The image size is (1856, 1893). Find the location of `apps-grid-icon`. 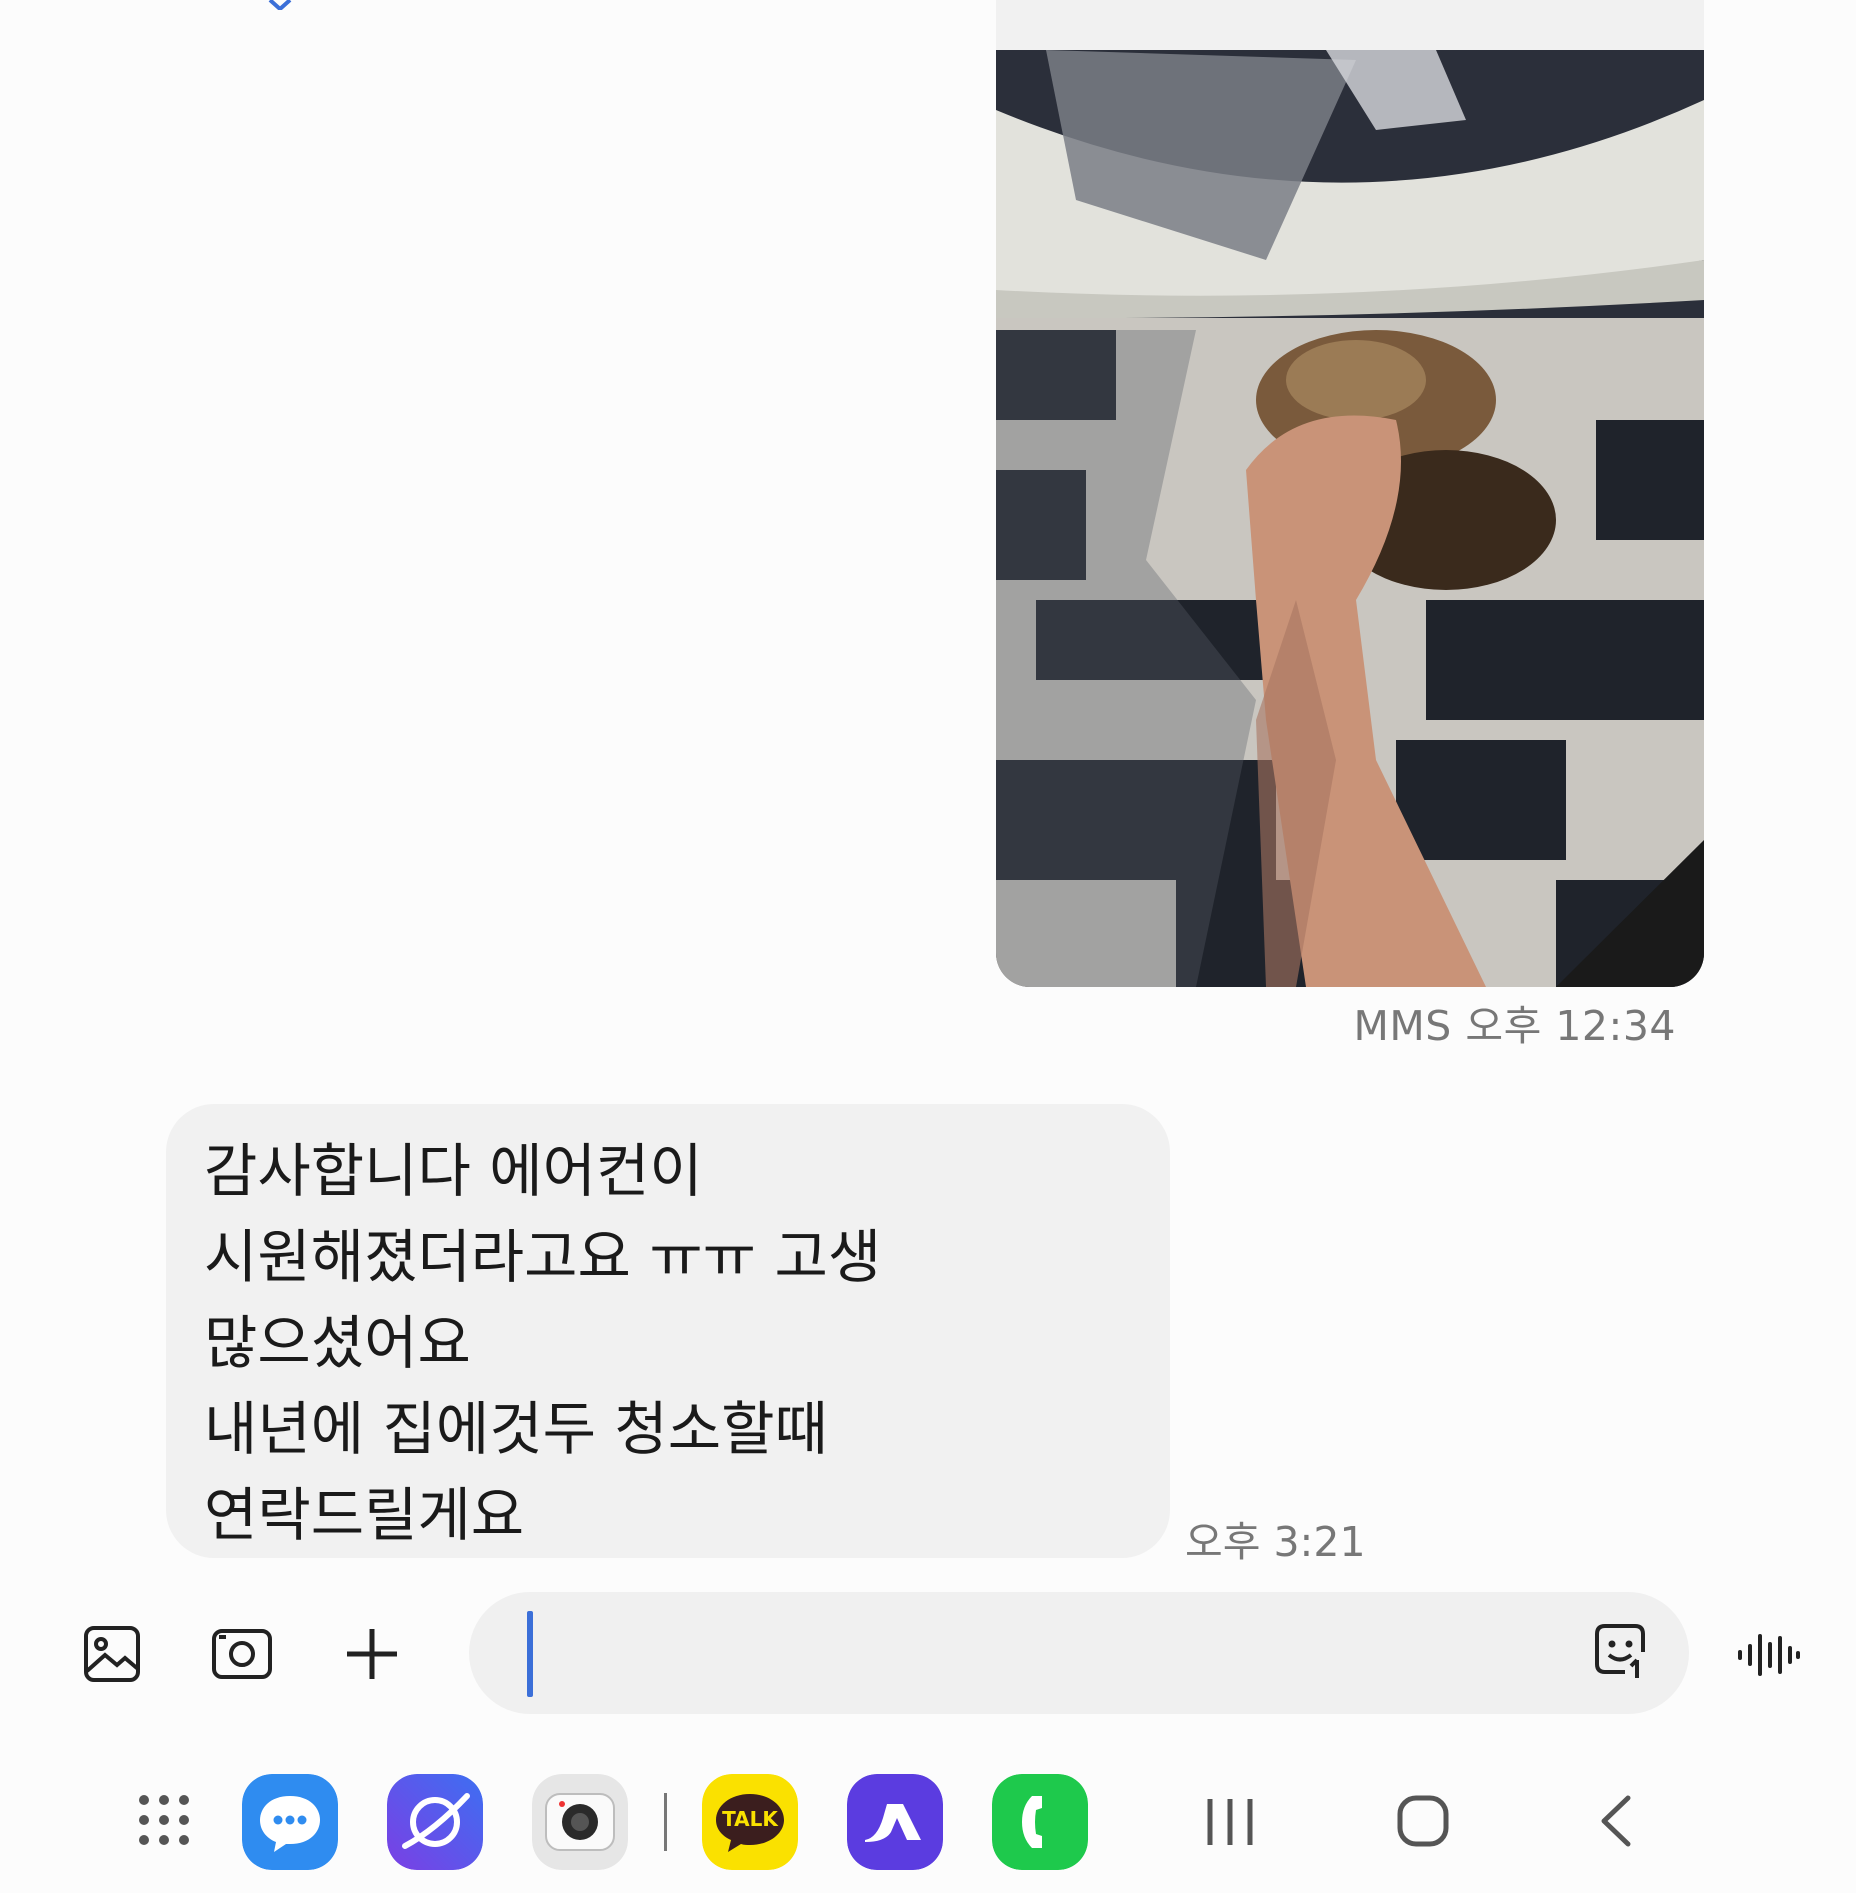

apps-grid-icon is located at coordinates (164, 1820).